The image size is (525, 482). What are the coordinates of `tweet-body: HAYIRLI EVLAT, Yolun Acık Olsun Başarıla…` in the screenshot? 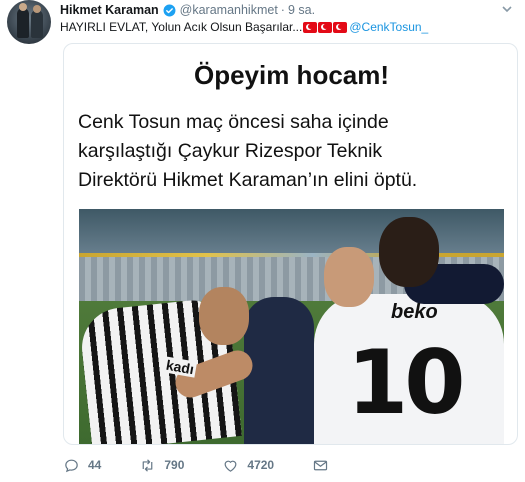 It's located at (181, 27).